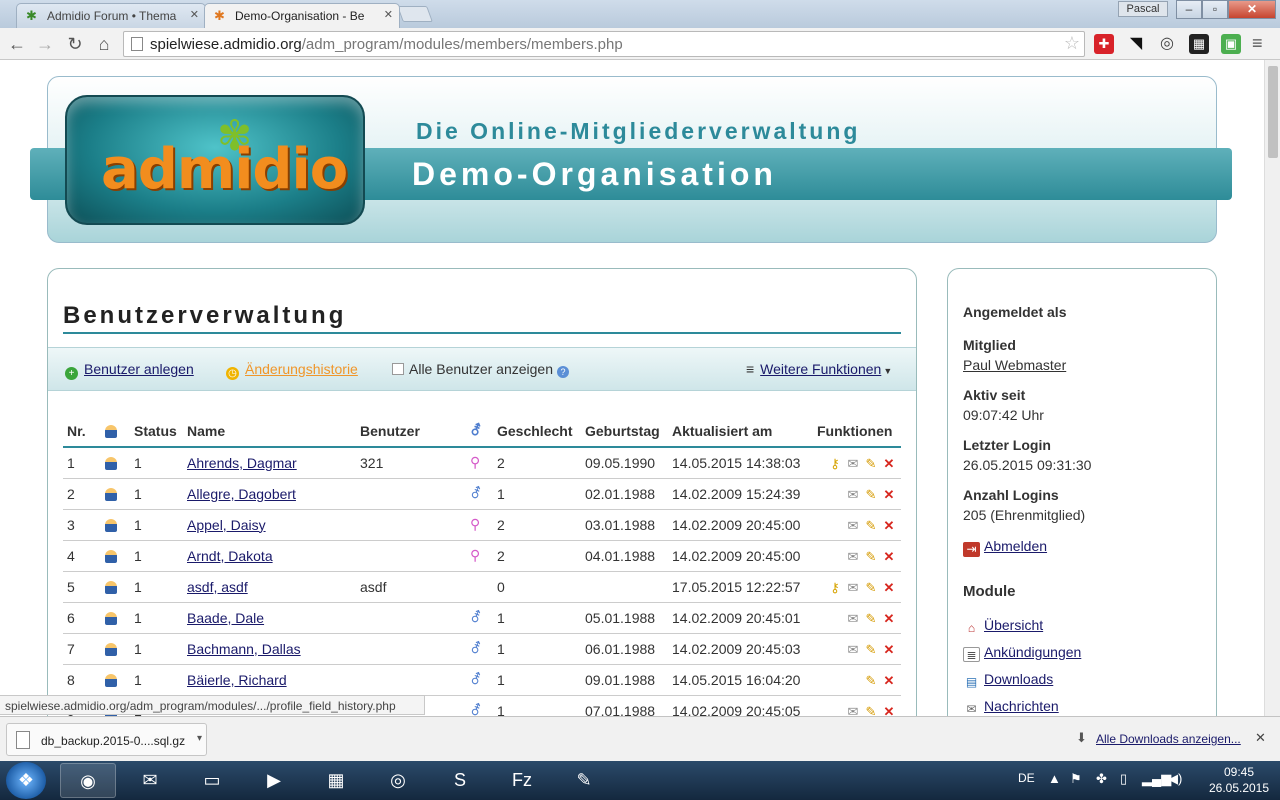 The height and width of the screenshot is (800, 1280). Describe the element at coordinates (522, 780) in the screenshot. I see `filezilla-taskbar-icon: Fz` at that location.